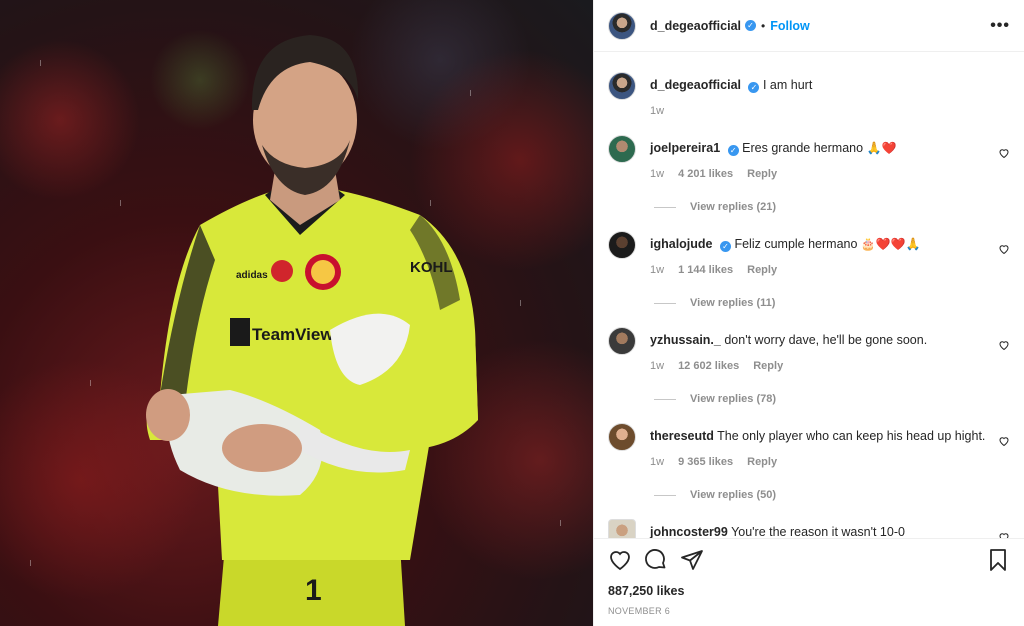 The width and height of the screenshot is (1024, 626). I want to click on caption-text: I am hurt, so click(787, 85).